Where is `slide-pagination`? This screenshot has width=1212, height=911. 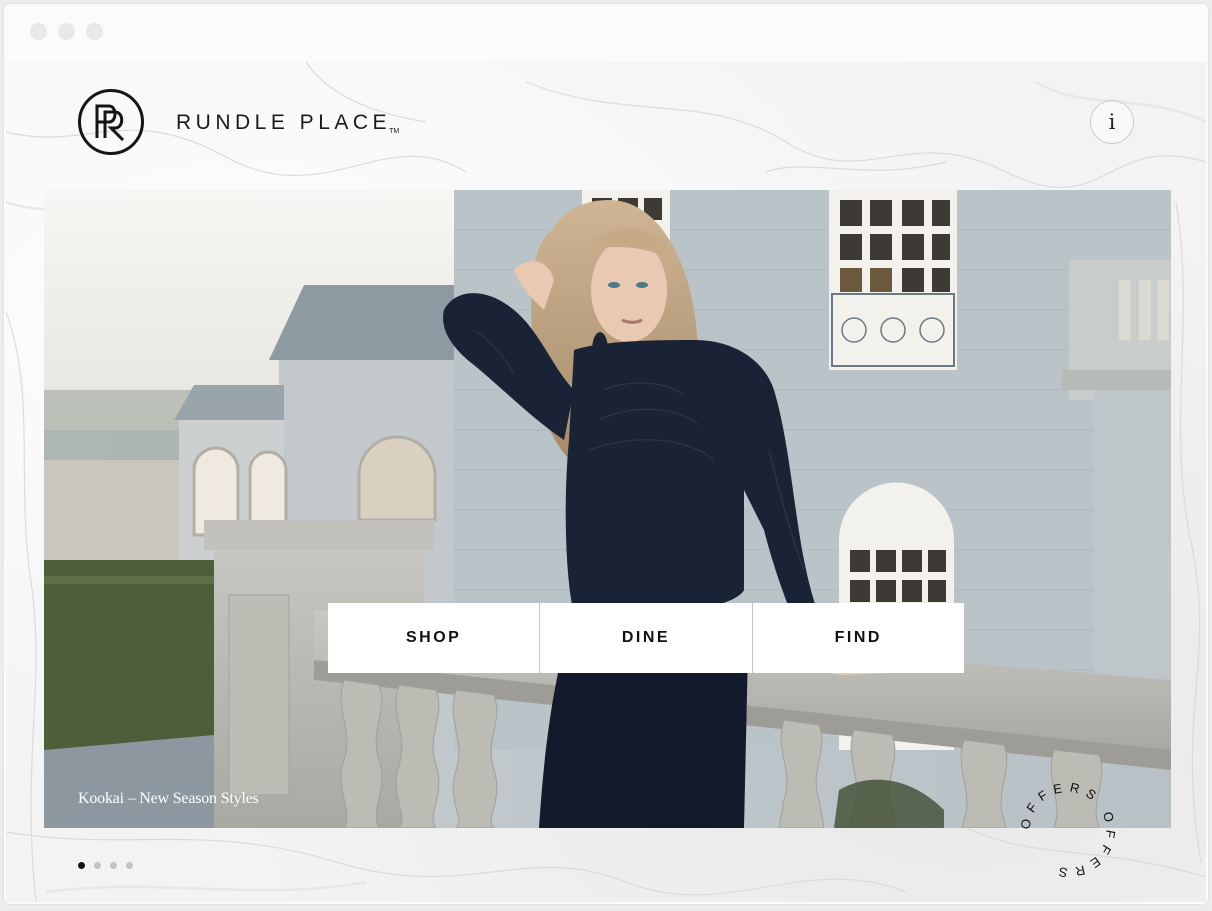
slide-pagination is located at coordinates (105, 865).